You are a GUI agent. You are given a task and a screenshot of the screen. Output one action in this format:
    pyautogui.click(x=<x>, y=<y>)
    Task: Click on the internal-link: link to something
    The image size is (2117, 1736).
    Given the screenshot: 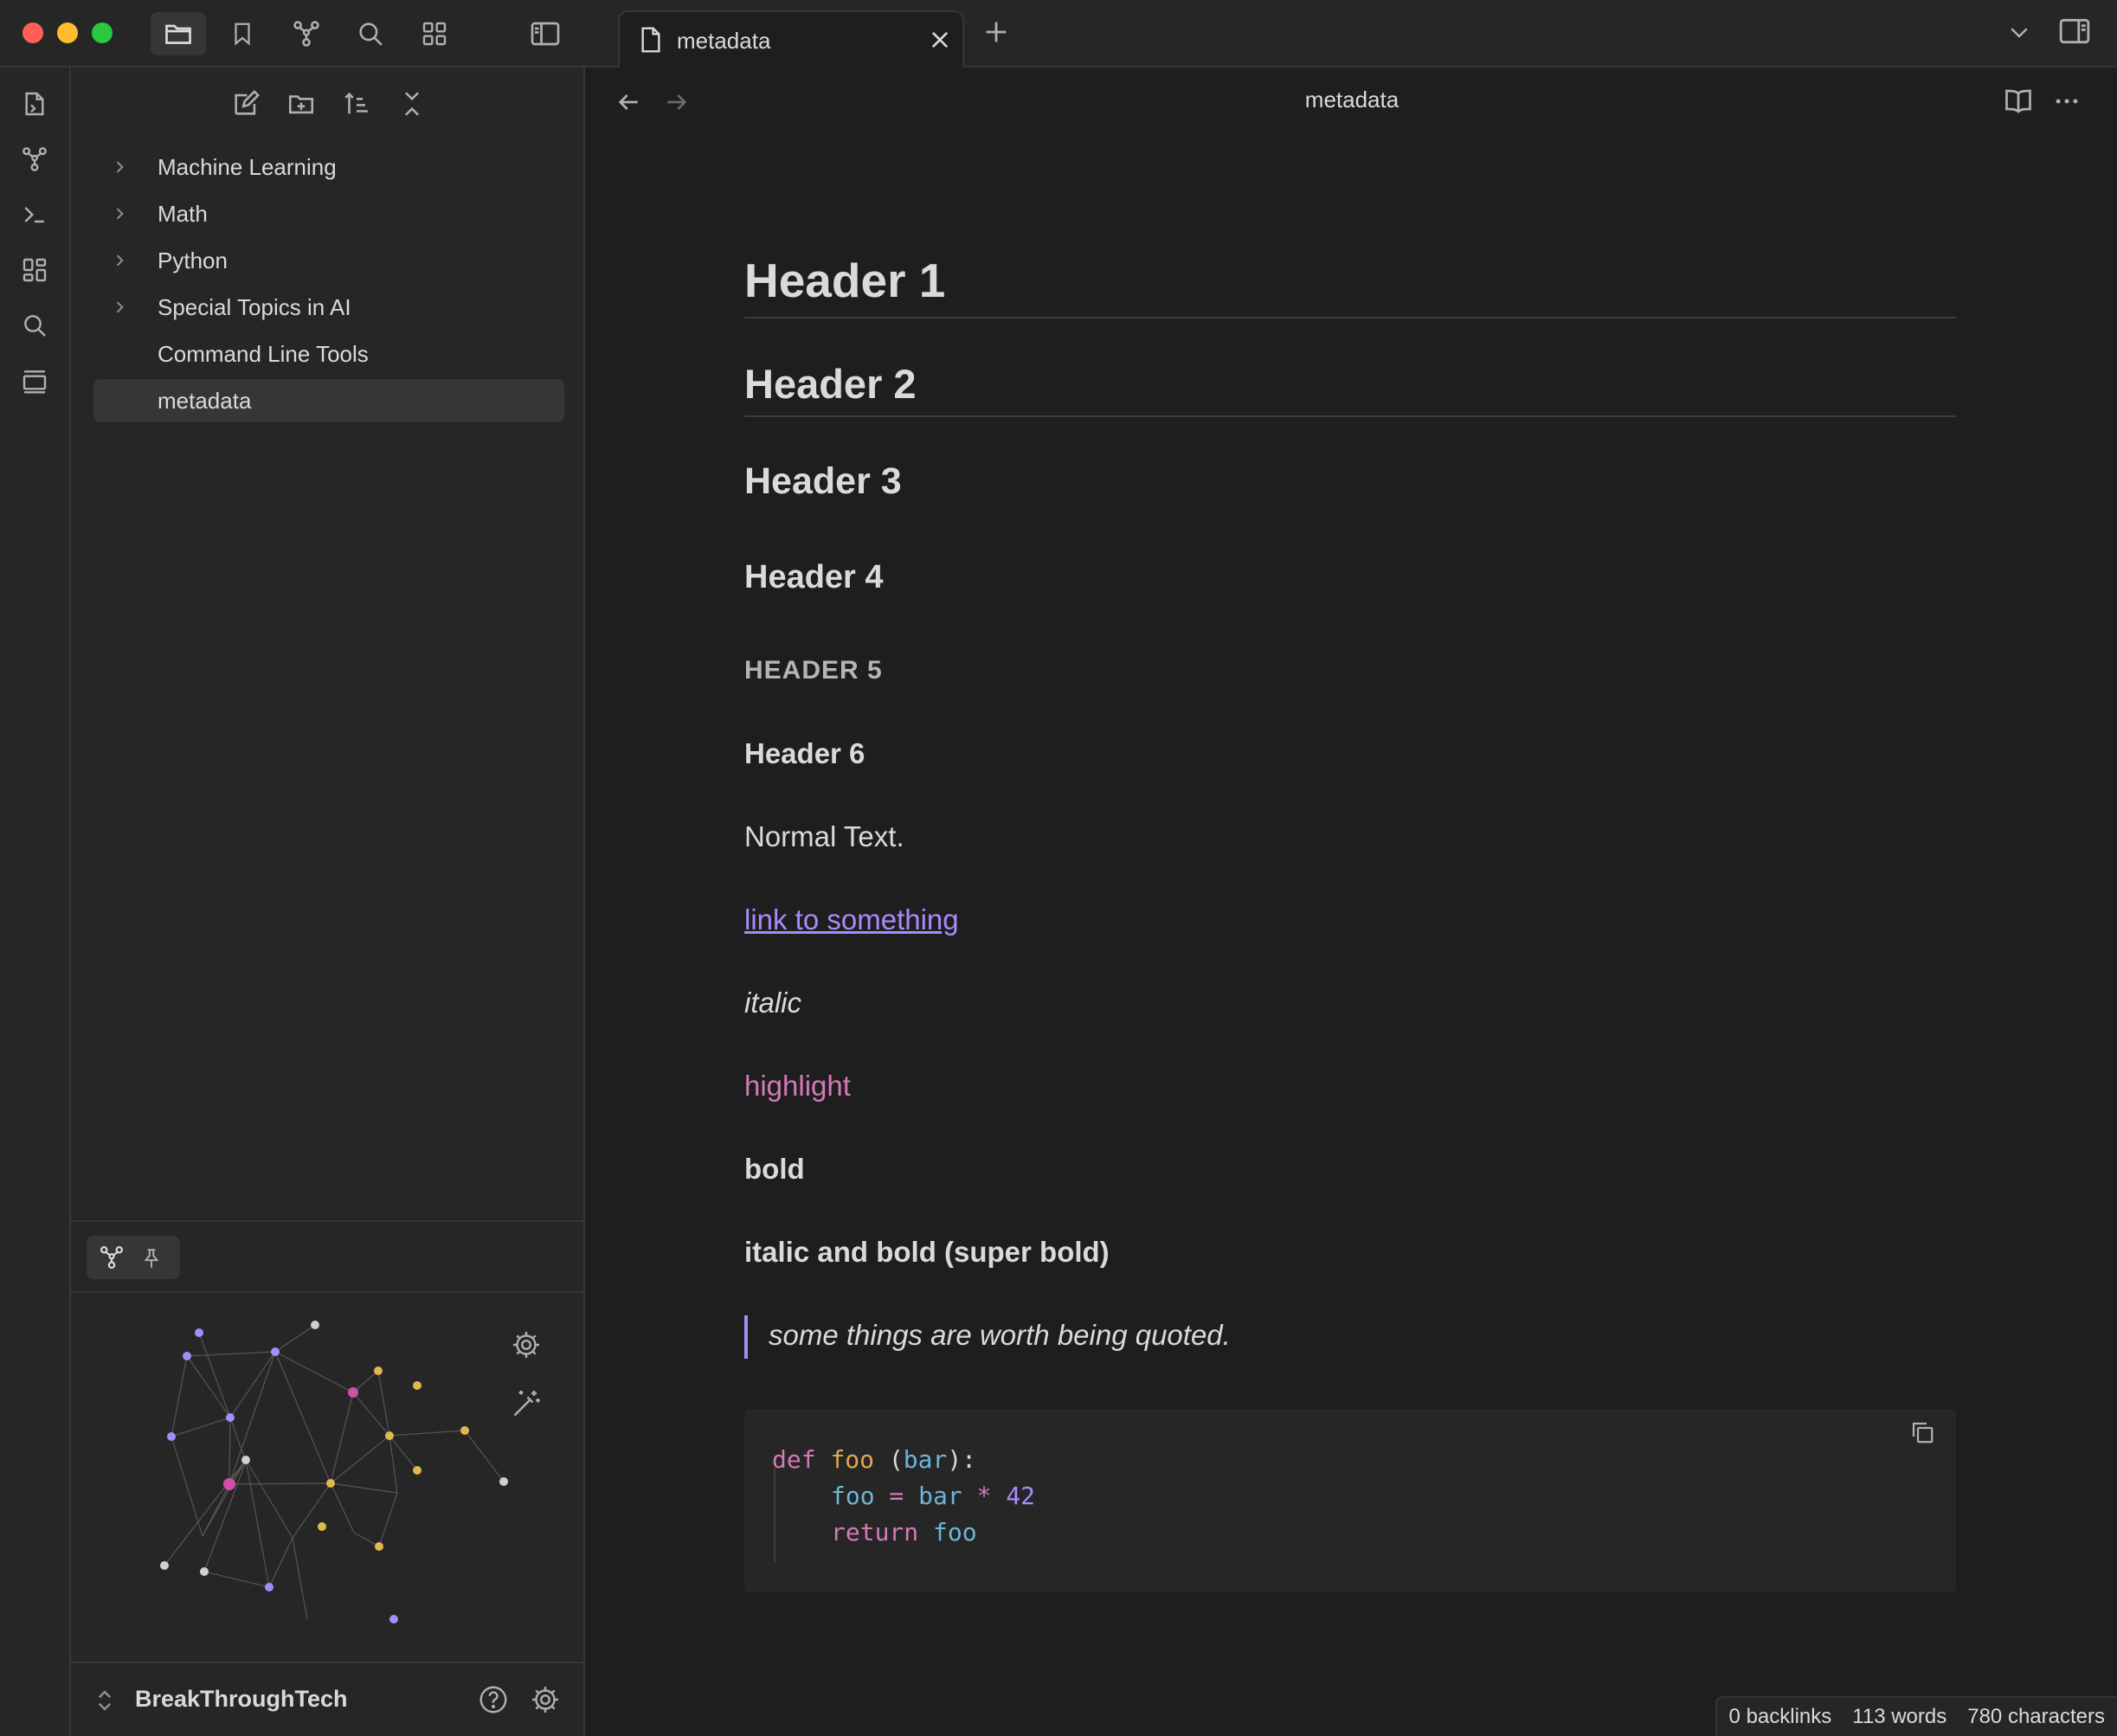 What is the action you would take?
    pyautogui.click(x=851, y=919)
    